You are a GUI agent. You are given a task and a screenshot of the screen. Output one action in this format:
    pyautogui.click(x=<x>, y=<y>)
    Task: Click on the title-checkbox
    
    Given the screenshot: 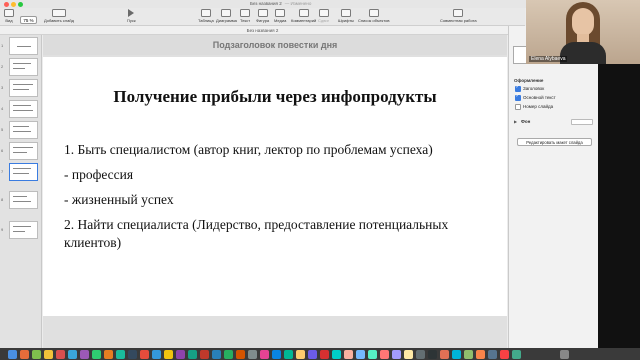 What is the action you would take?
    pyautogui.click(x=518, y=88)
    